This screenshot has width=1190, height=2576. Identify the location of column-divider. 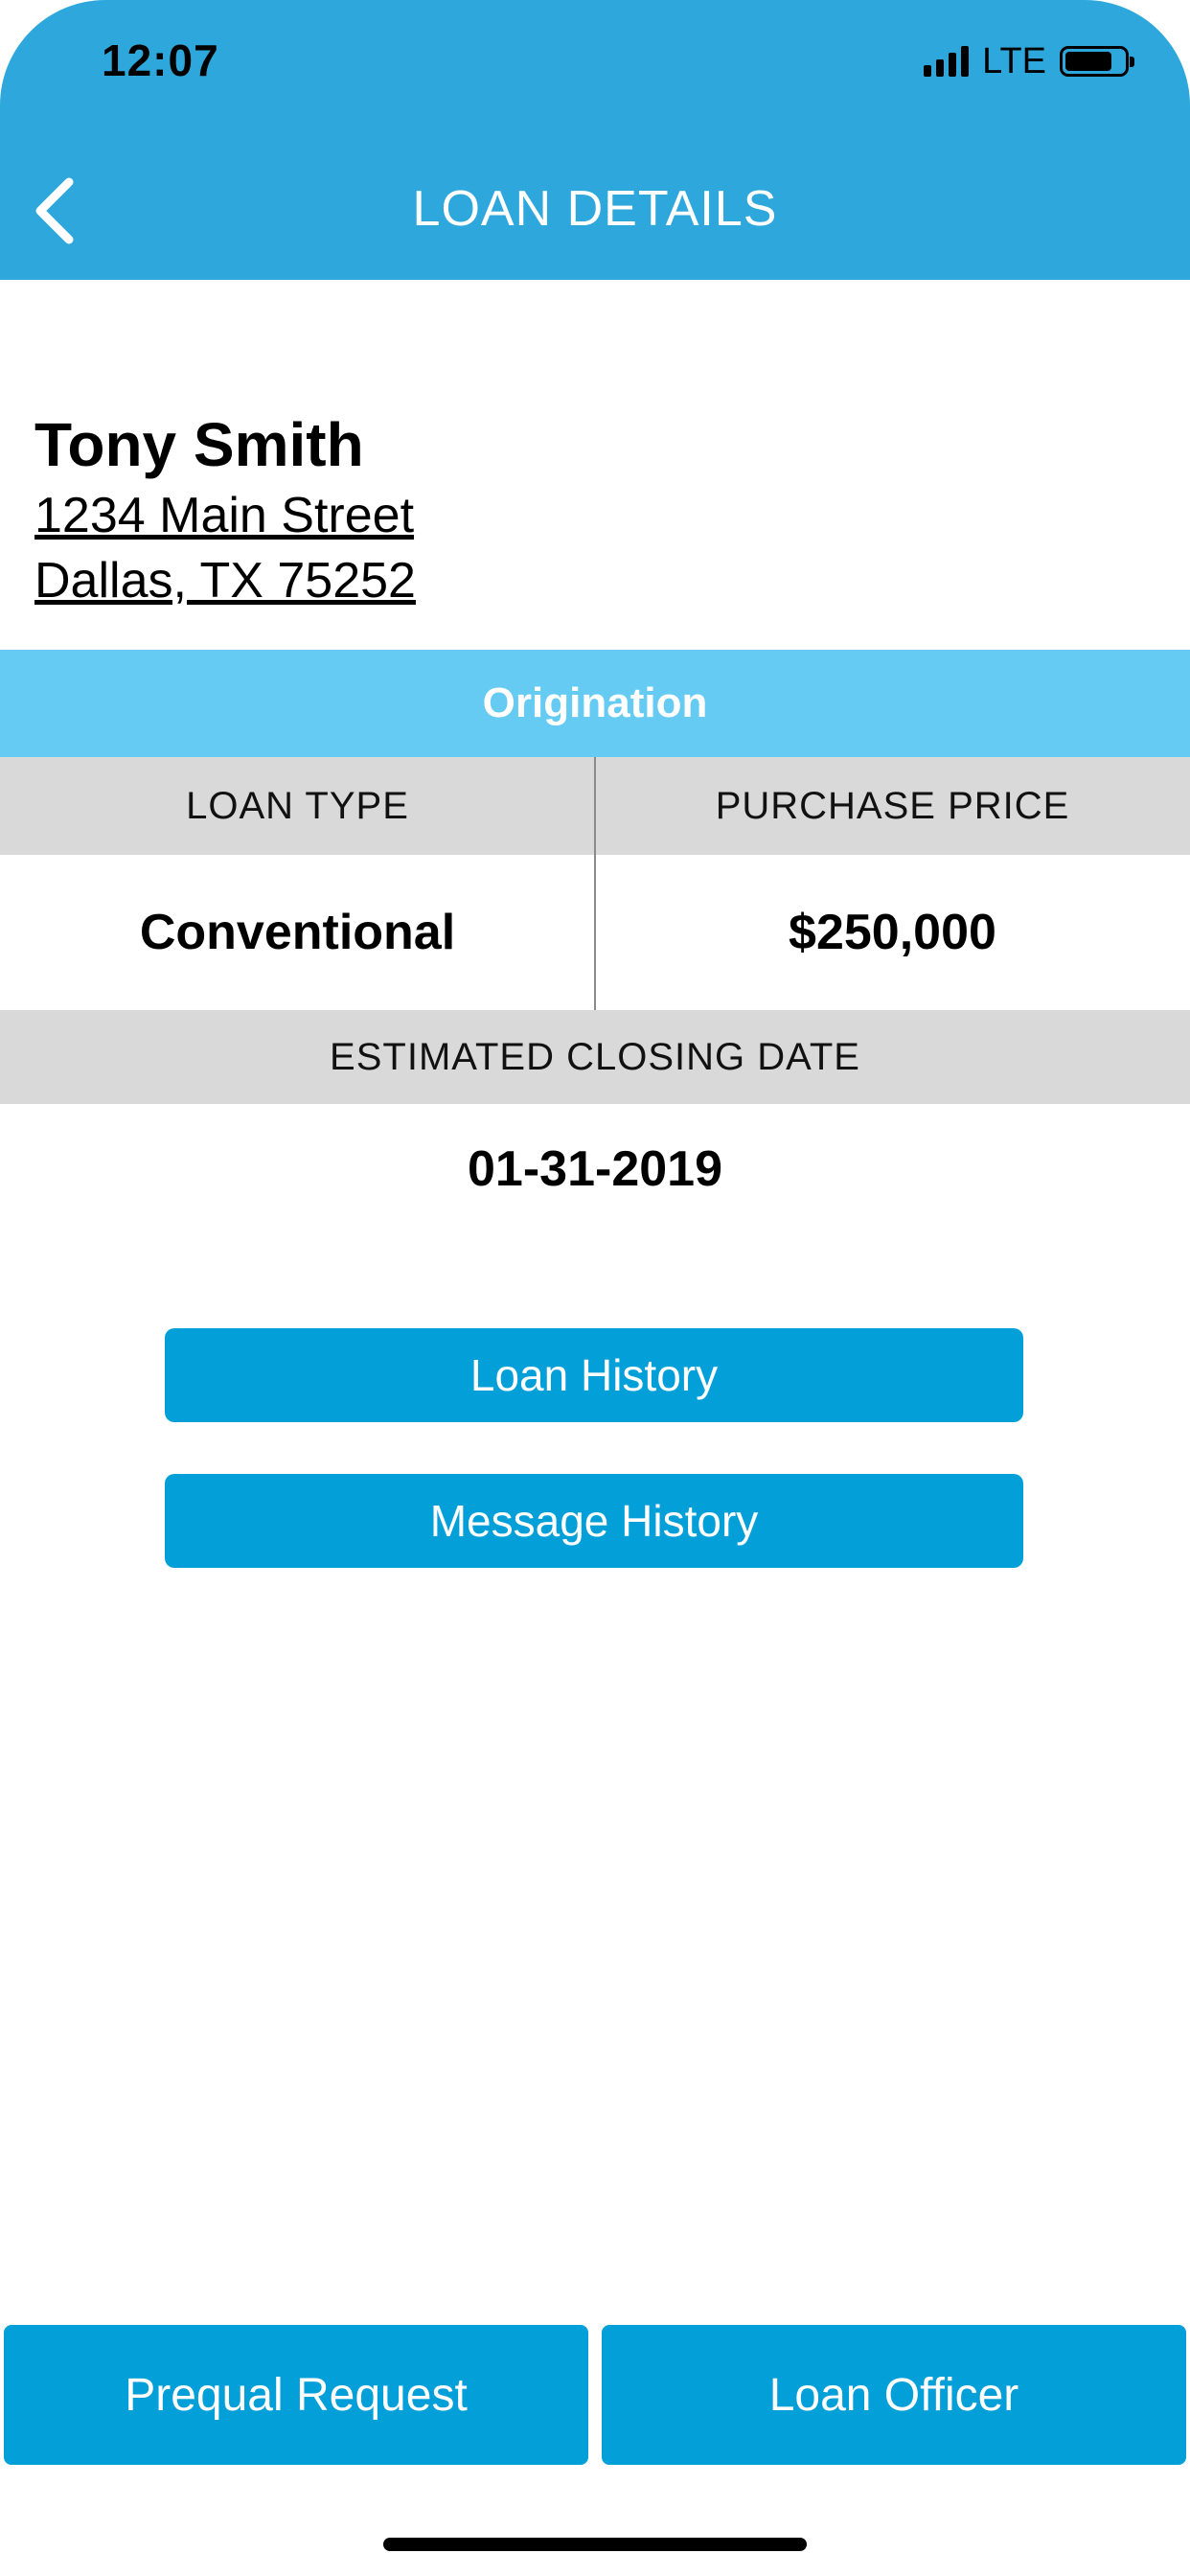
(595, 883).